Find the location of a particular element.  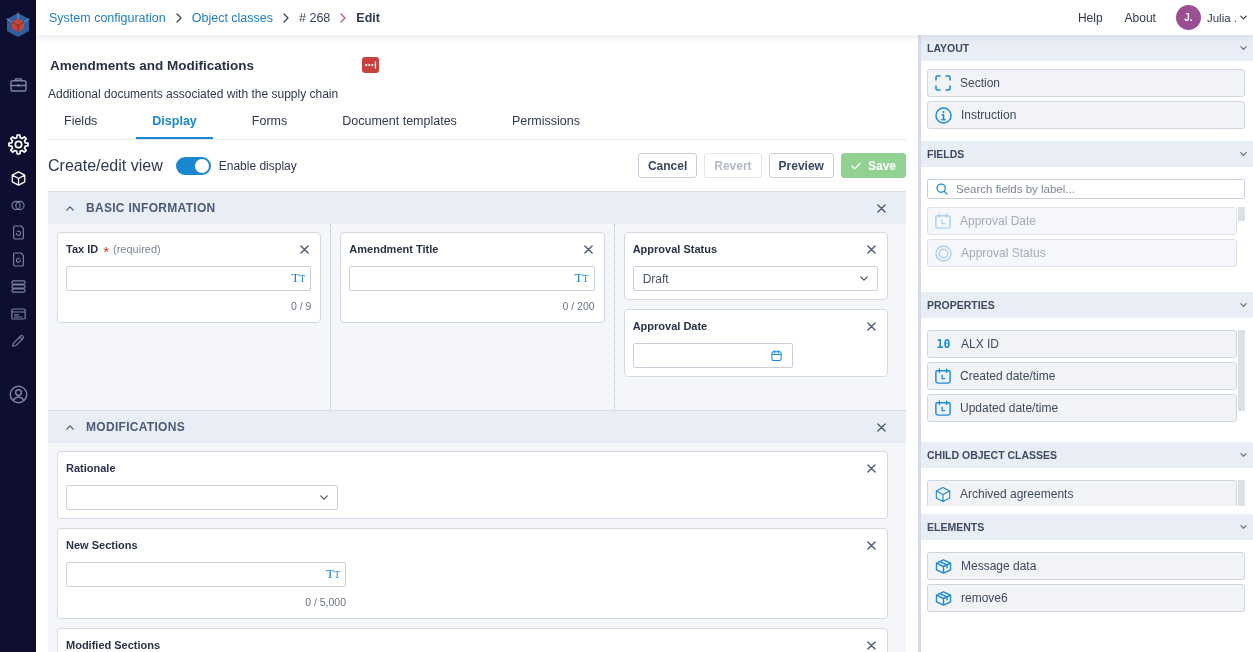

field-label: Approval Status is located at coordinates (674, 249).